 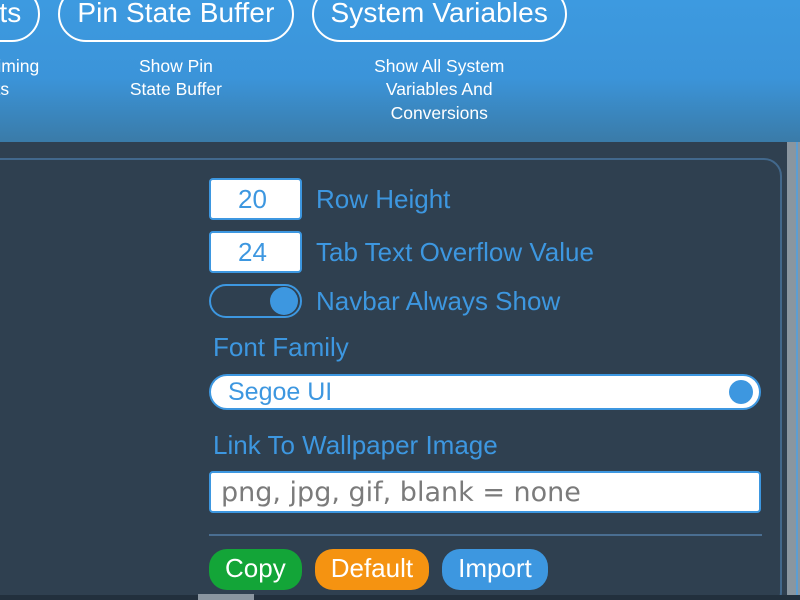 I want to click on font-family-label: Font Family, so click(x=281, y=347).